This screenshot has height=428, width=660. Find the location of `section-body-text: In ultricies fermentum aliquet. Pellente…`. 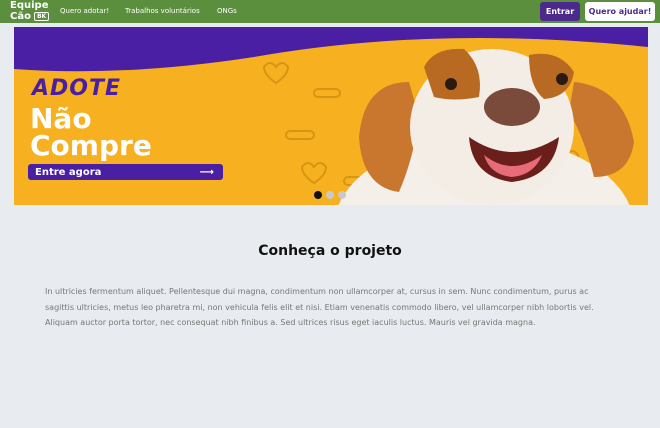

section-body-text: In ultricies fermentum aliquet. Pellente… is located at coordinates (319, 307).